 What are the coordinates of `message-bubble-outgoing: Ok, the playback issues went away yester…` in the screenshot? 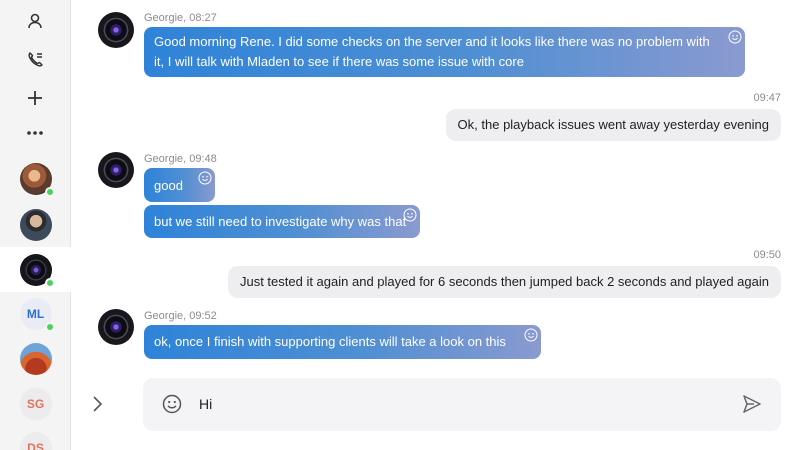 It's located at (613, 125).